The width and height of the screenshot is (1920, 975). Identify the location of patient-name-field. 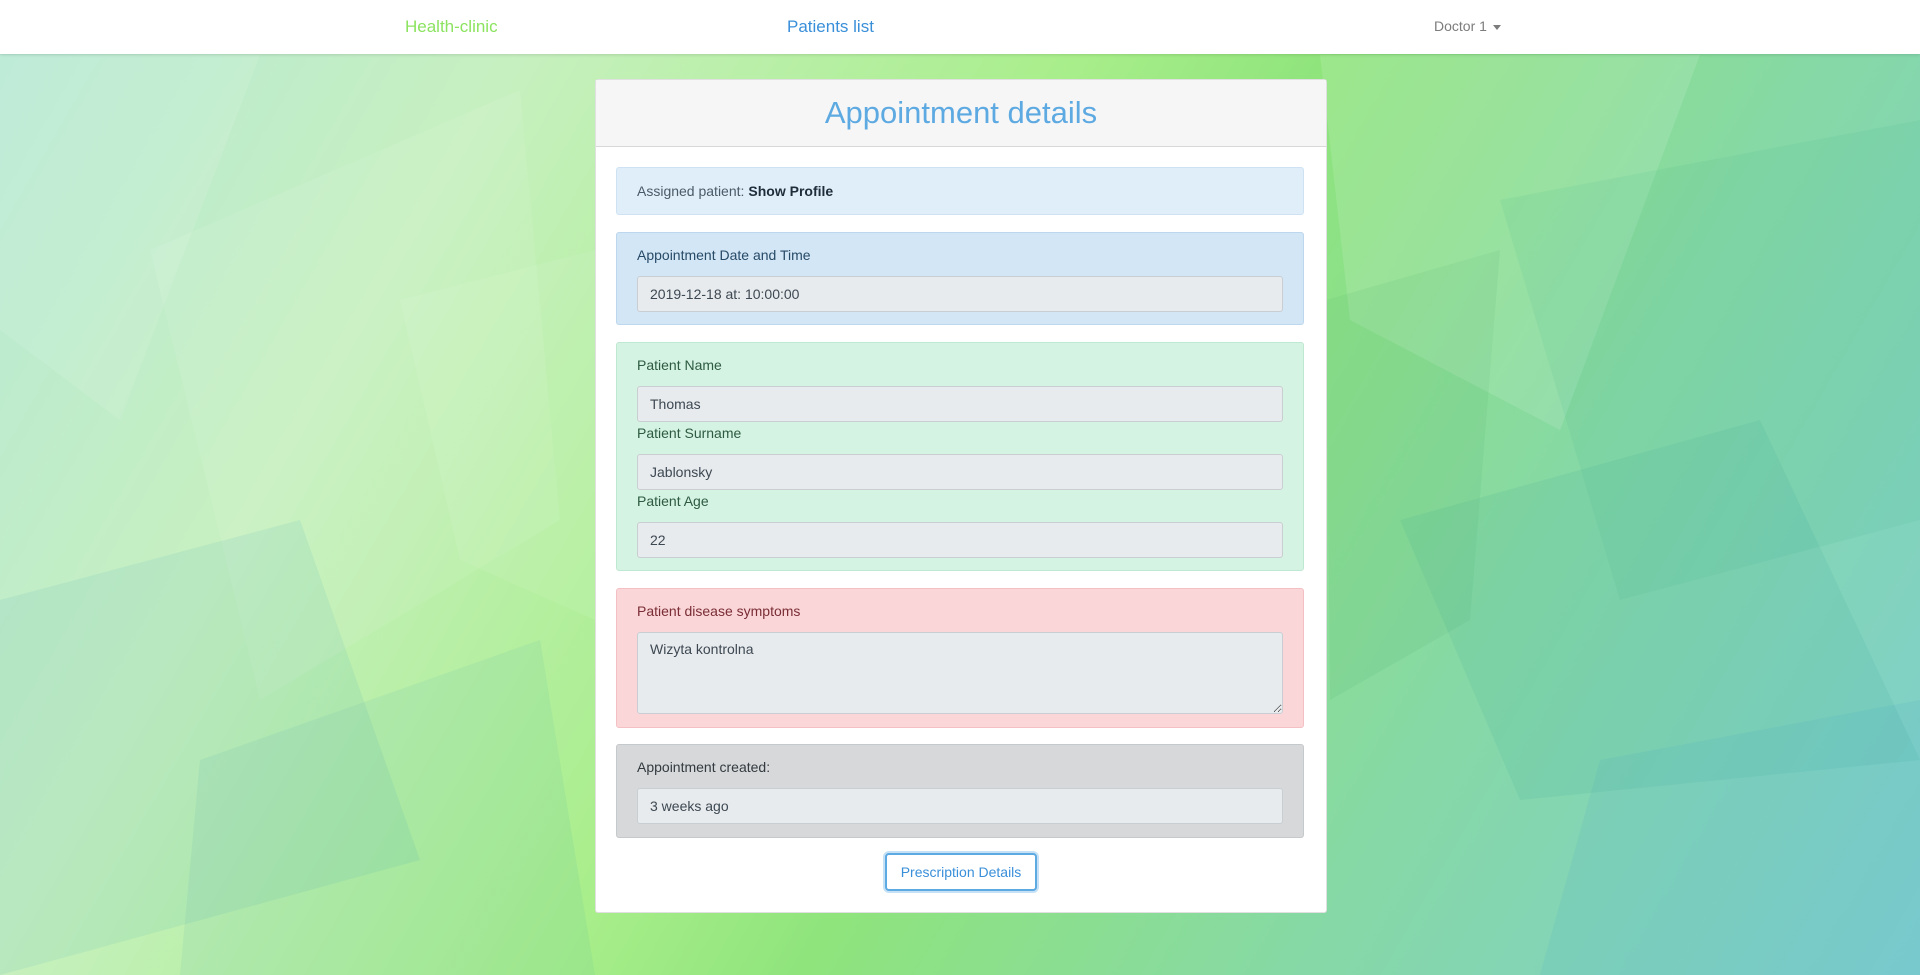
(960, 404).